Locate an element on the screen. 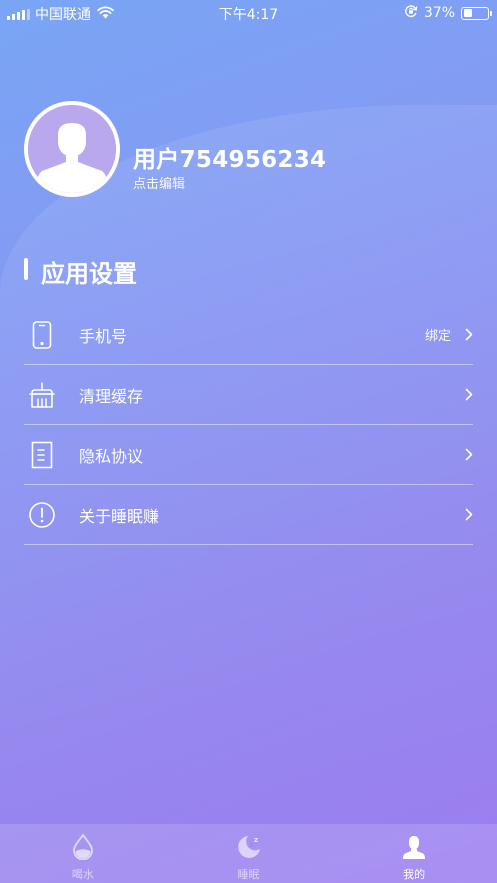 This screenshot has height=883, width=497. phone-bind-status: 绑定 is located at coordinates (437, 336).